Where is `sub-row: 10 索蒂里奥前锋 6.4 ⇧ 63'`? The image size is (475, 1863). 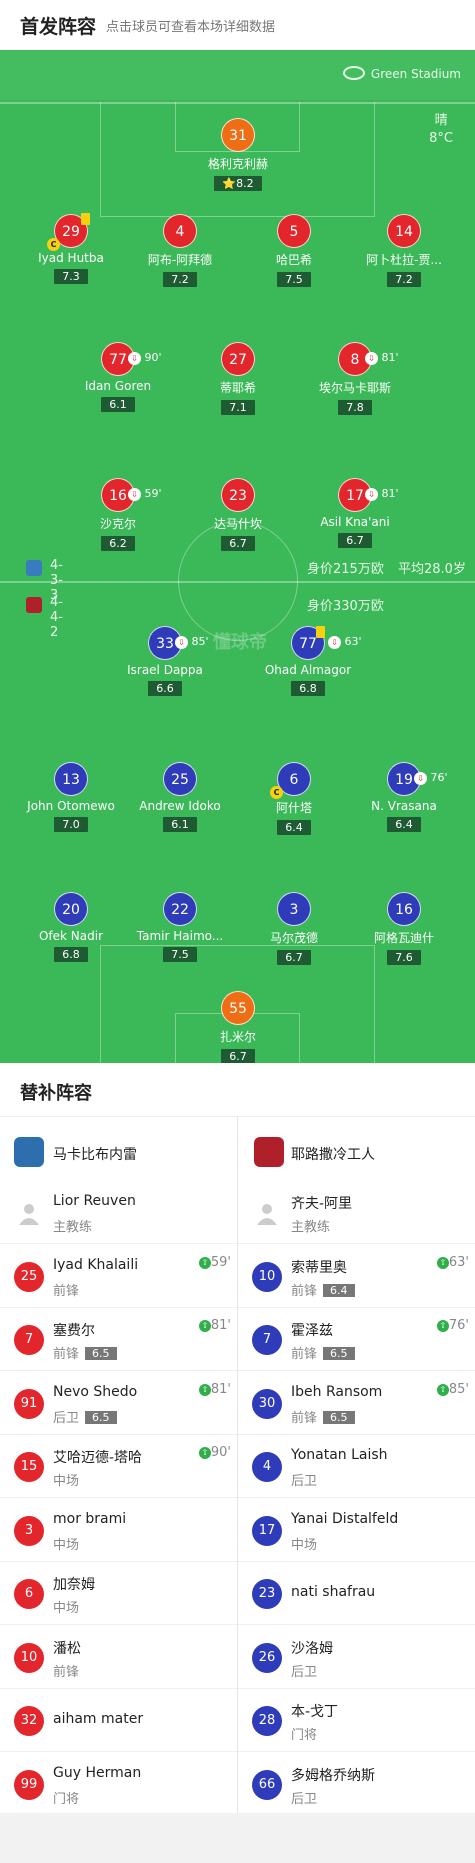 sub-row: 10 索蒂里奥前锋 6.4 ⇧ 63' is located at coordinates (356, 1276).